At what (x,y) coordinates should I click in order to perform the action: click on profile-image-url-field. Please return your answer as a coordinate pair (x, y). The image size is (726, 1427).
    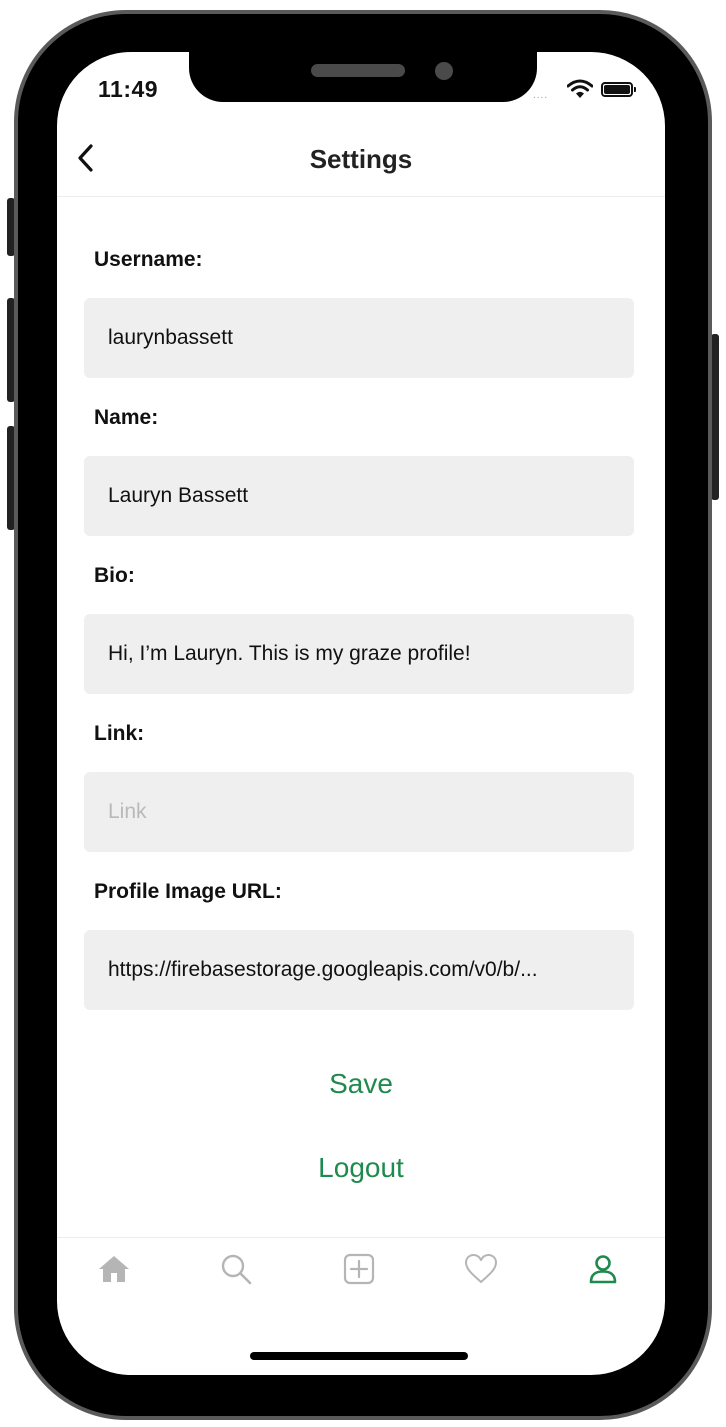
    Looking at the image, I should click on (359, 970).